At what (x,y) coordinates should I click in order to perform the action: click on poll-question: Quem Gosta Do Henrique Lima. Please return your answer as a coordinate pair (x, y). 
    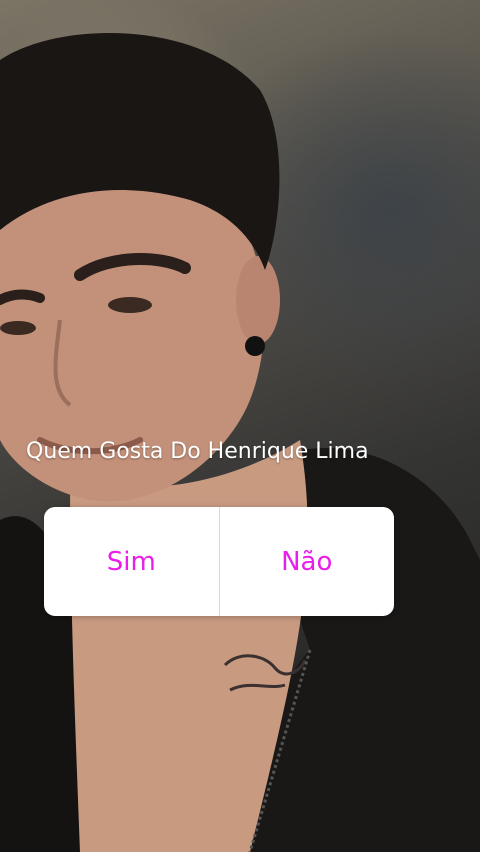
    Looking at the image, I should click on (197, 451).